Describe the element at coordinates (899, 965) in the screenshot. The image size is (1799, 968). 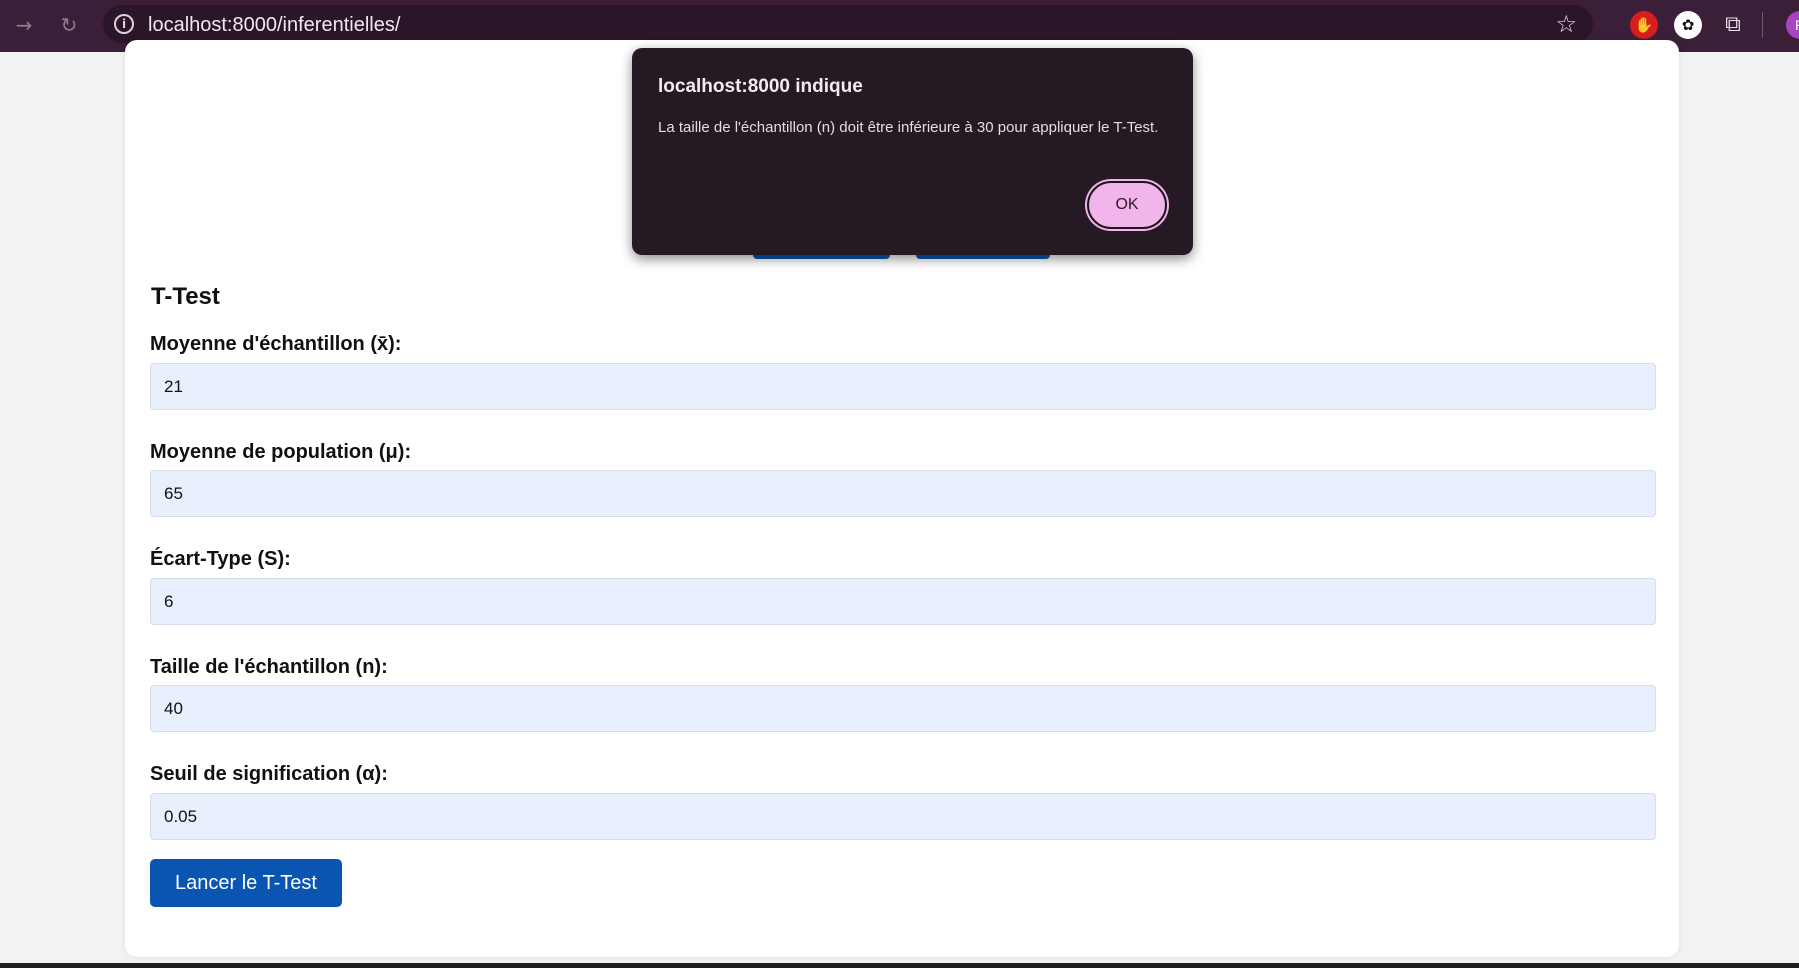
I see `taskbar-edge` at that location.